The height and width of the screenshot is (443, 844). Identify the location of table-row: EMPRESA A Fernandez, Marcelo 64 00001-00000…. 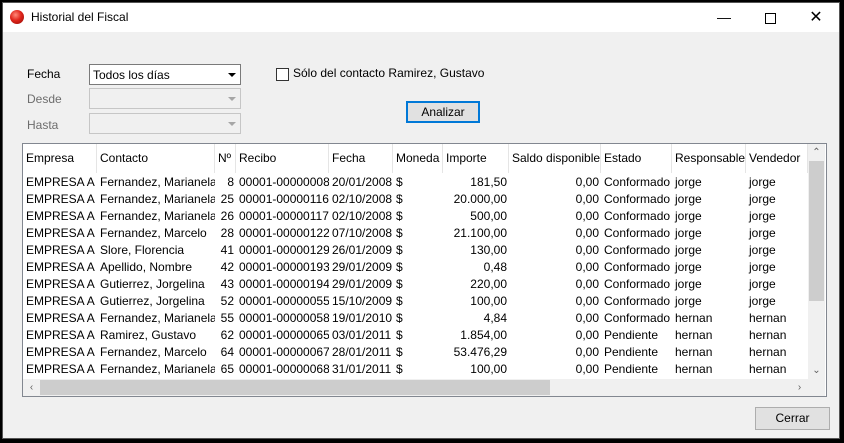
(415, 352).